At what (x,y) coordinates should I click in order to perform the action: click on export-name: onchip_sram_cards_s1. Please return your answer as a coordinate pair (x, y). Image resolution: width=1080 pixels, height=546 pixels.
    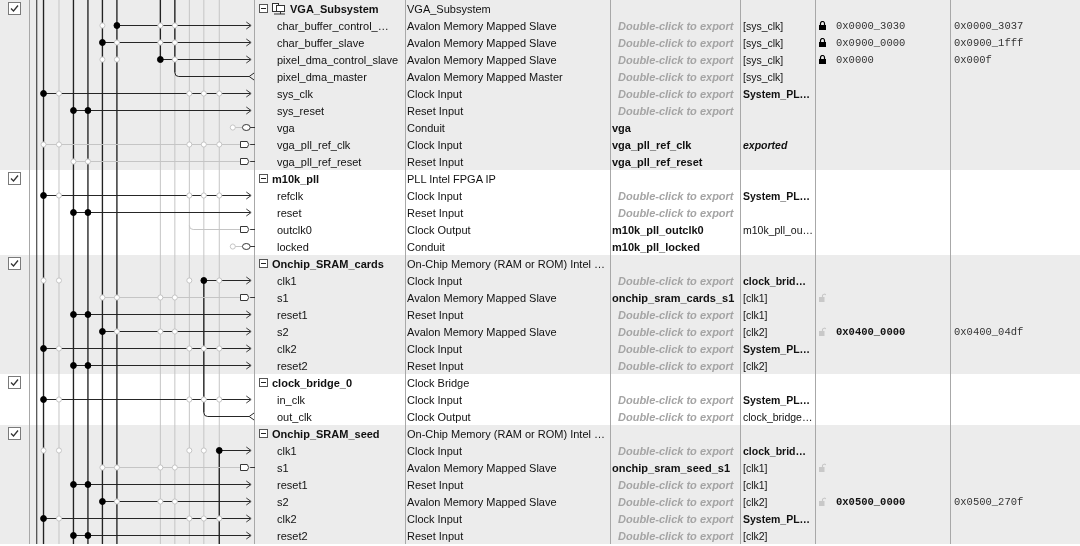
    Looking at the image, I should click on (673, 297).